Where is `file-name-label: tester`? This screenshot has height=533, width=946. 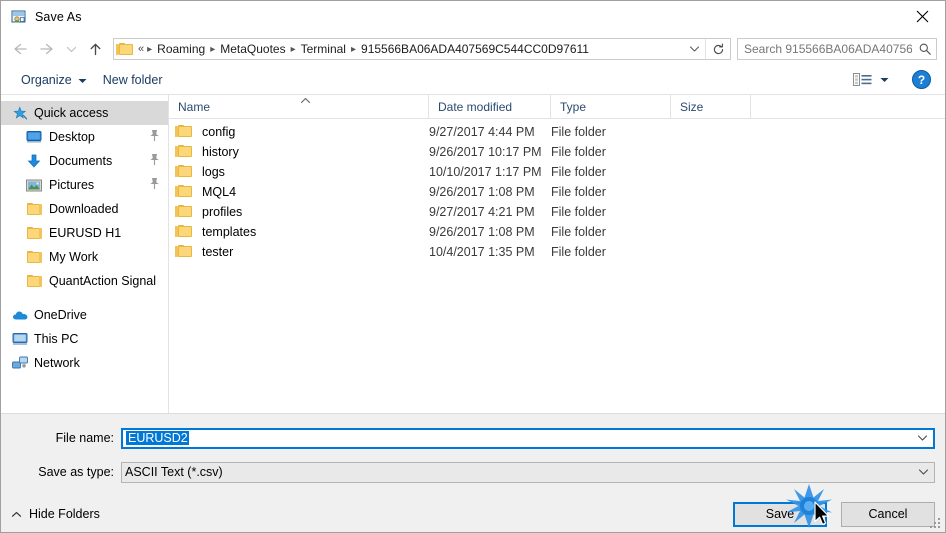 file-name-label: tester is located at coordinates (218, 252).